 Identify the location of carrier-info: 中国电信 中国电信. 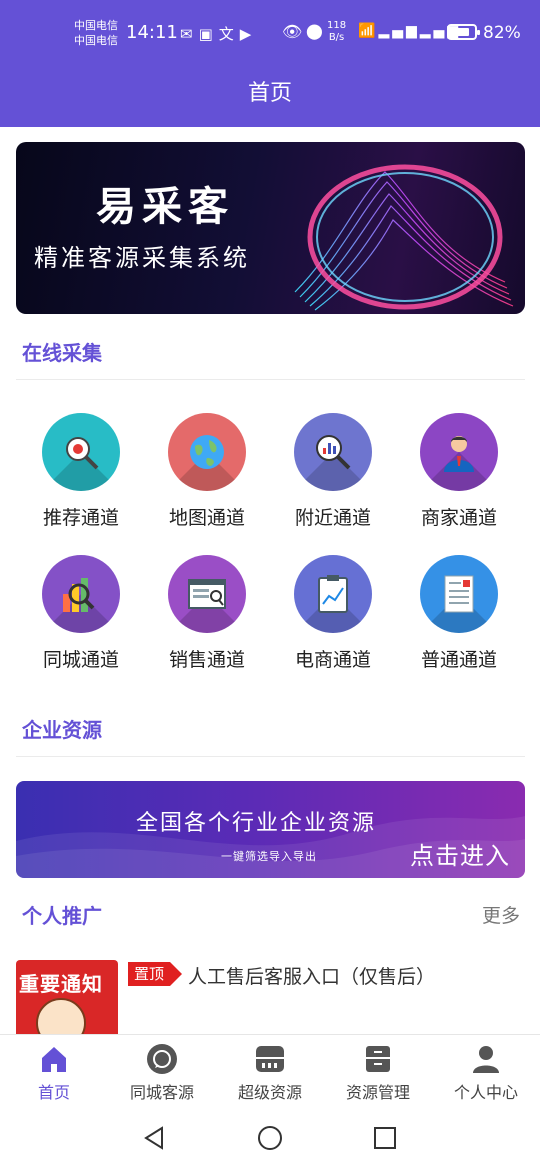
(96, 33).